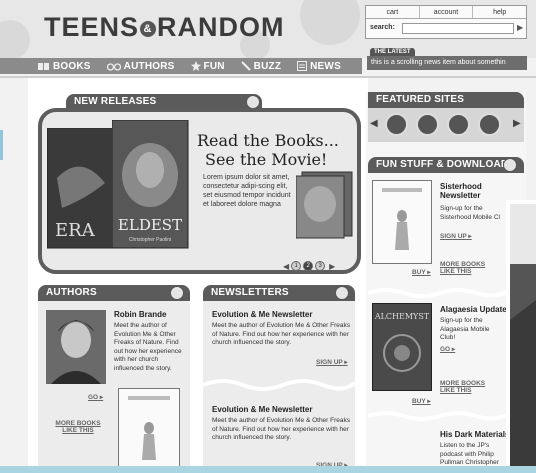 The height and width of the screenshot is (473, 536). What do you see at coordinates (95, 397) in the screenshot?
I see `author-go-link: GO ▸` at bounding box center [95, 397].